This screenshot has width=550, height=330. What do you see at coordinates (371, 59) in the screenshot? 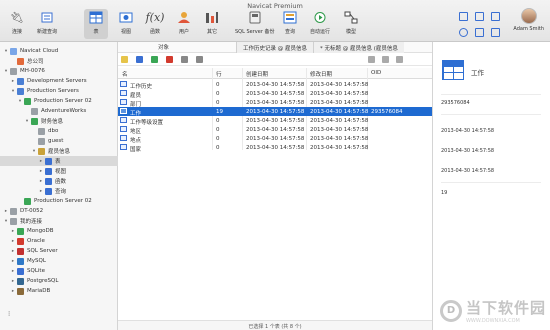
I see `list-mode-icon` at bounding box center [371, 59].